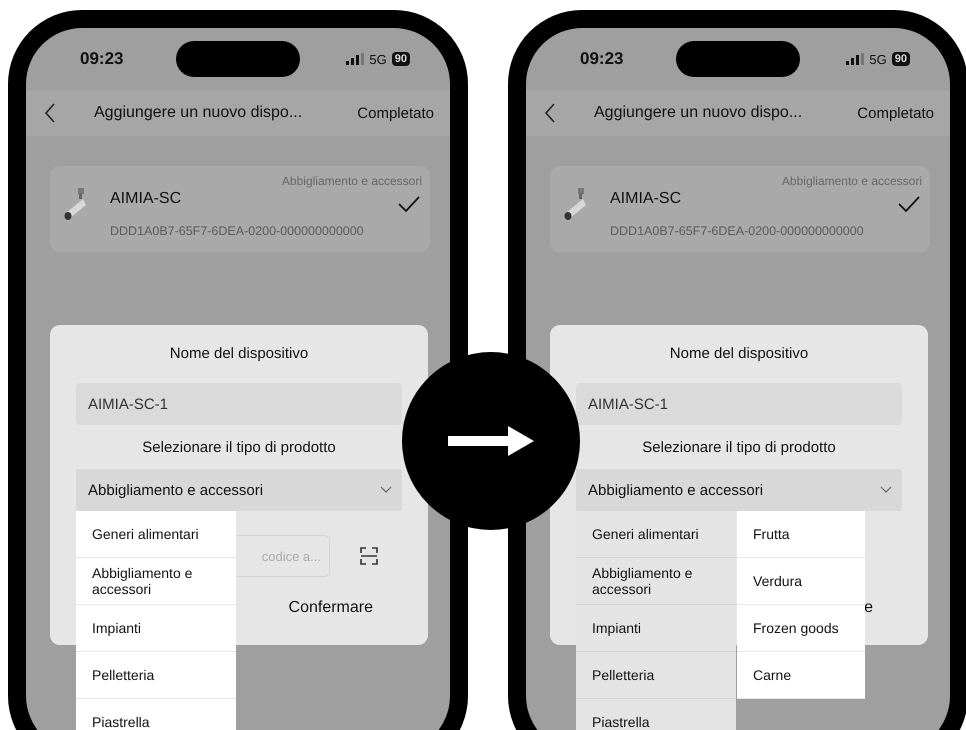  Describe the element at coordinates (868, 608) in the screenshot. I see `confirm-button: e` at that location.